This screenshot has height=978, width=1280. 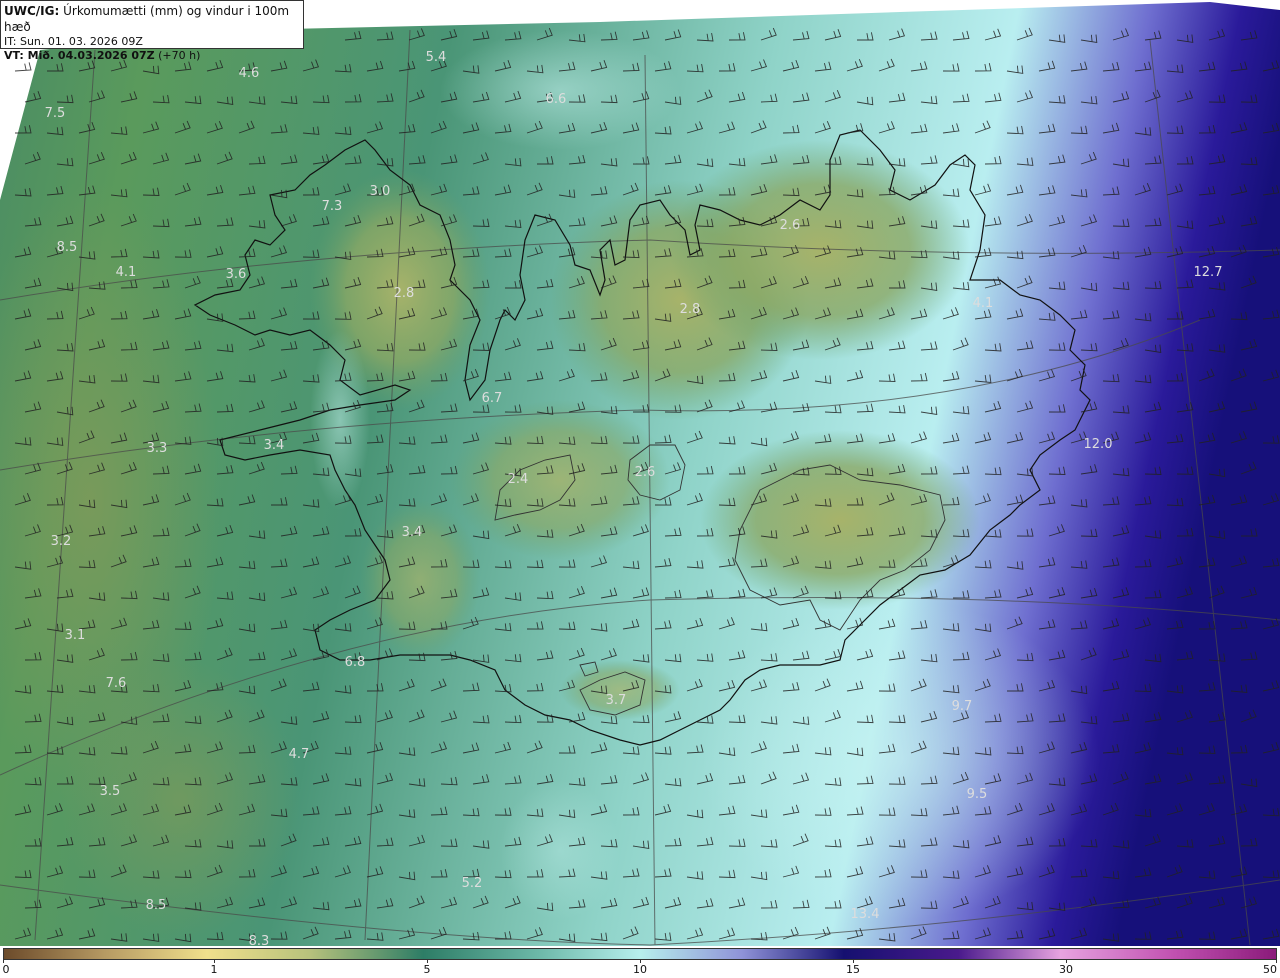 I want to click on value-label: 7.6, so click(x=116, y=683).